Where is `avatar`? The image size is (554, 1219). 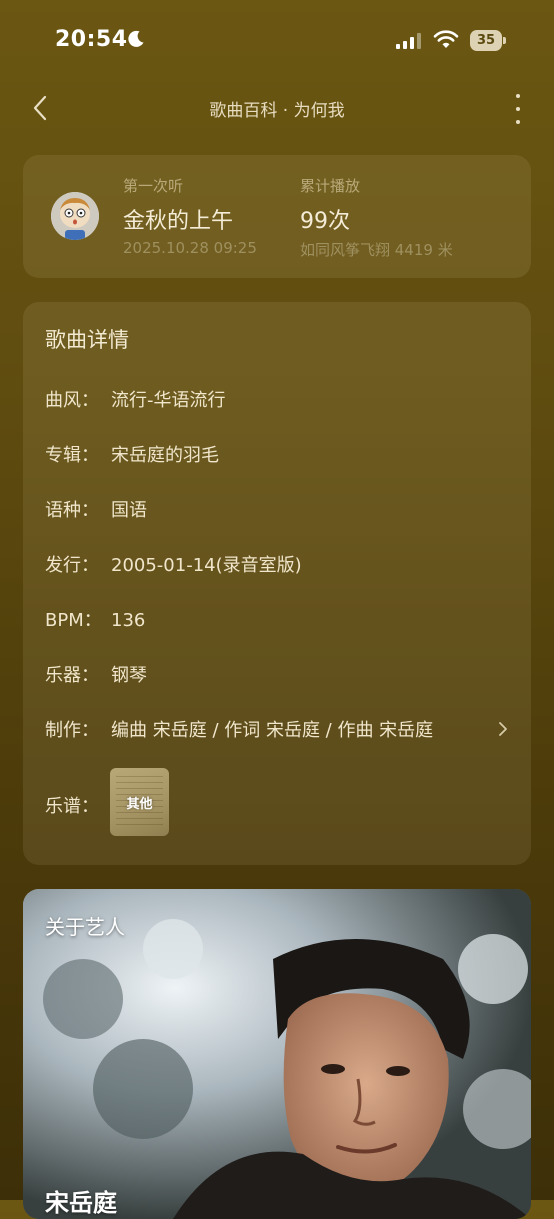 avatar is located at coordinates (75, 216).